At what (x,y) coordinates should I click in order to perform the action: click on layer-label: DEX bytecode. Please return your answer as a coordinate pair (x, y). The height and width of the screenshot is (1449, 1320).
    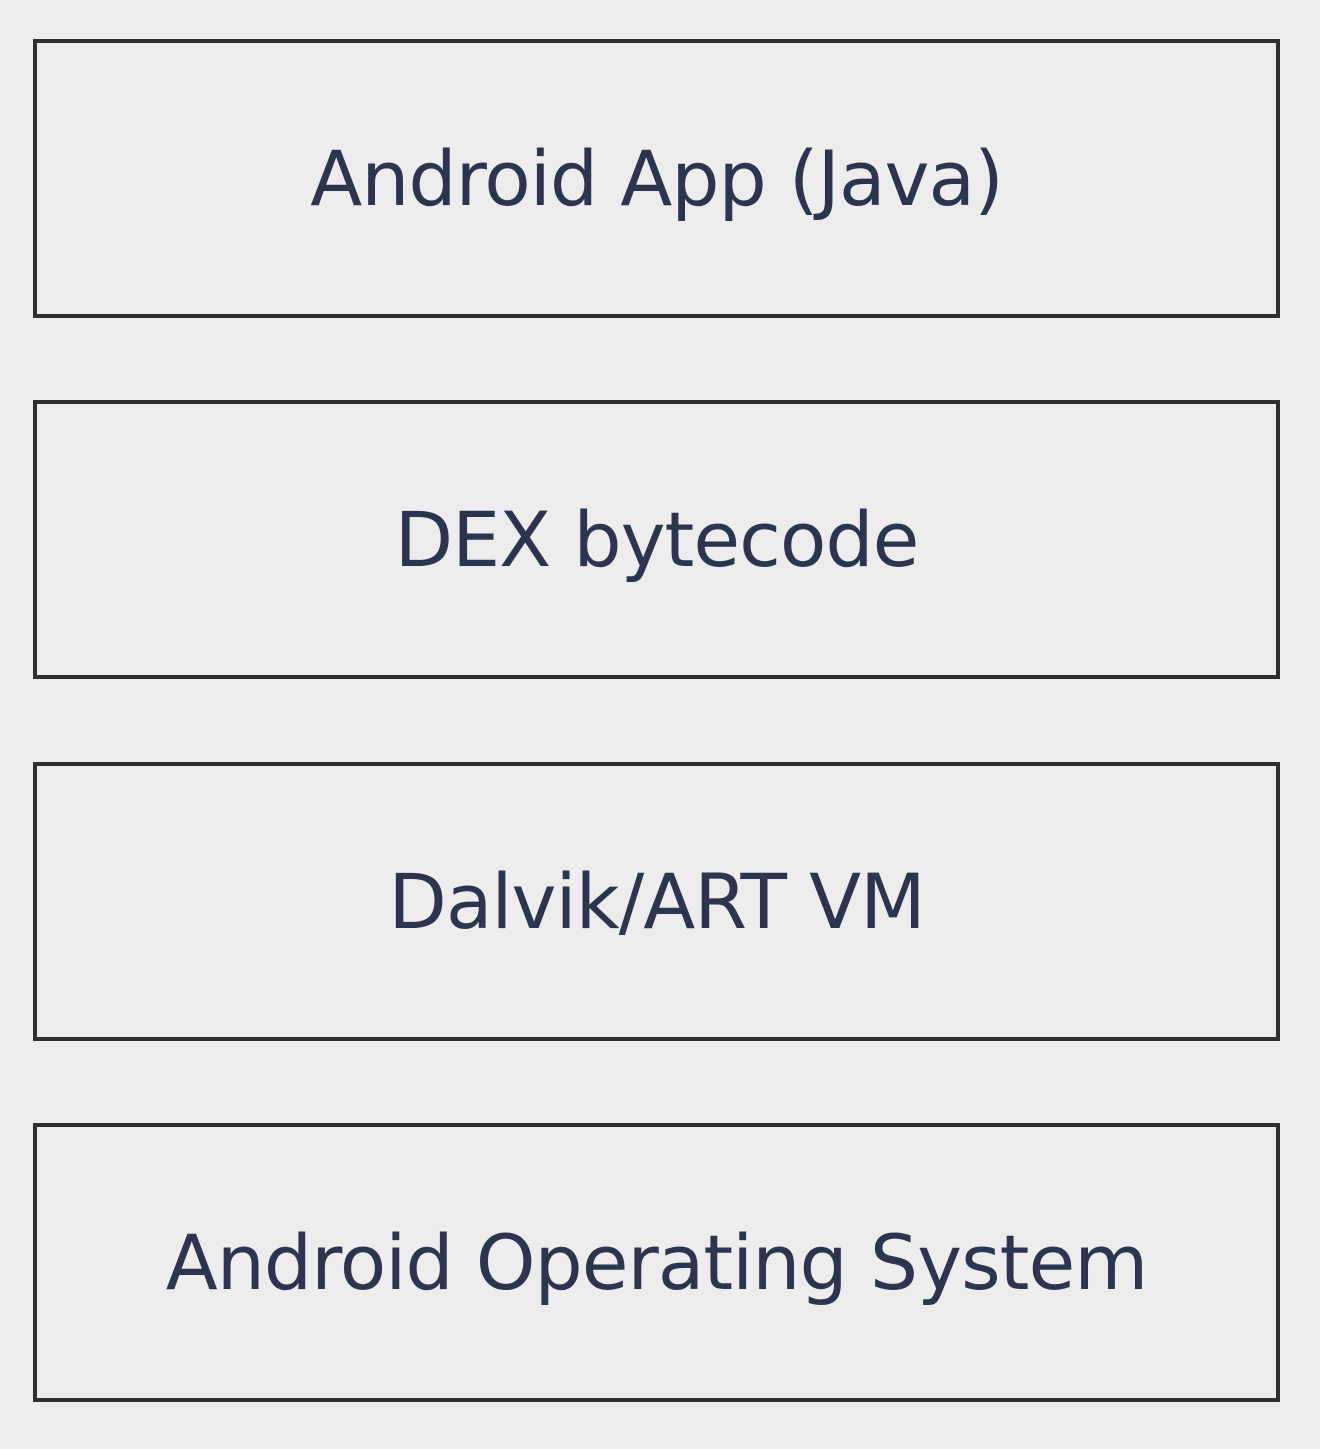
    Looking at the image, I should click on (657, 539).